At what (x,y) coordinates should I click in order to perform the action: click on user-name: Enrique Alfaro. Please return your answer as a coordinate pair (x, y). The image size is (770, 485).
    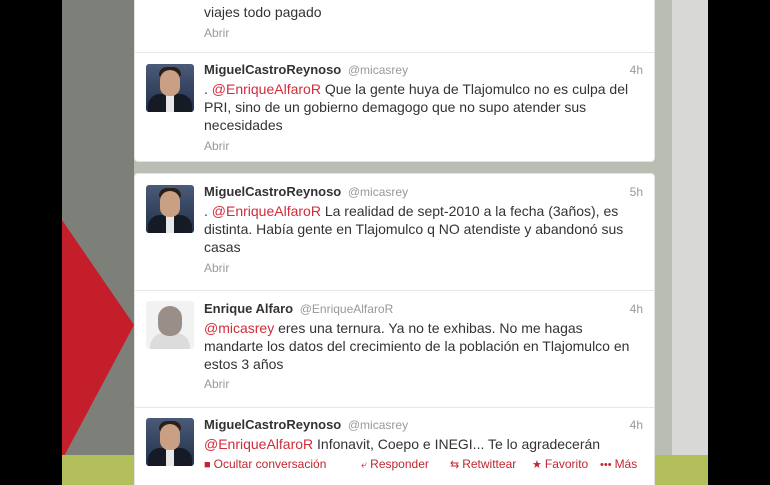
    Looking at the image, I should click on (248, 308).